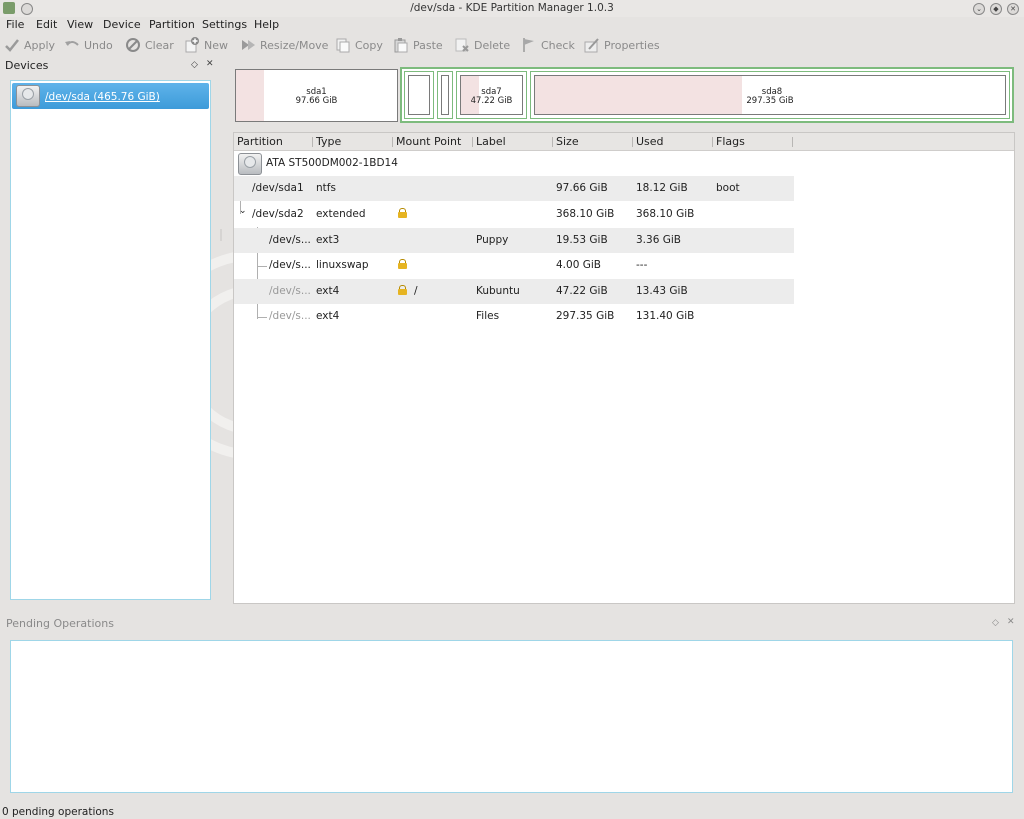  Describe the element at coordinates (316, 101) in the screenshot. I see `sda1-map-size: 97.66 GiB` at that location.